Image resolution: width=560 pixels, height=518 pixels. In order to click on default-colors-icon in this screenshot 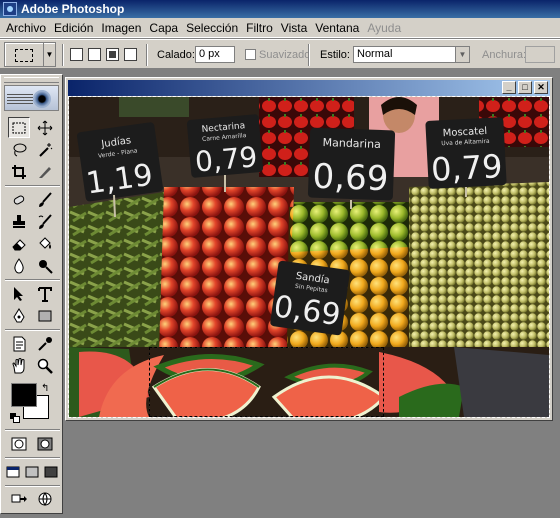, I will do `click(15, 418)`.